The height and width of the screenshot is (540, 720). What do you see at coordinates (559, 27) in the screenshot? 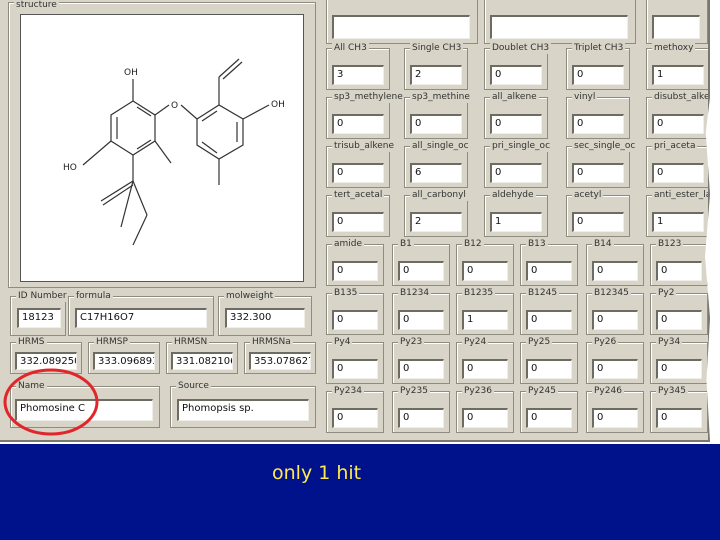
I see `uv-1-field` at bounding box center [559, 27].